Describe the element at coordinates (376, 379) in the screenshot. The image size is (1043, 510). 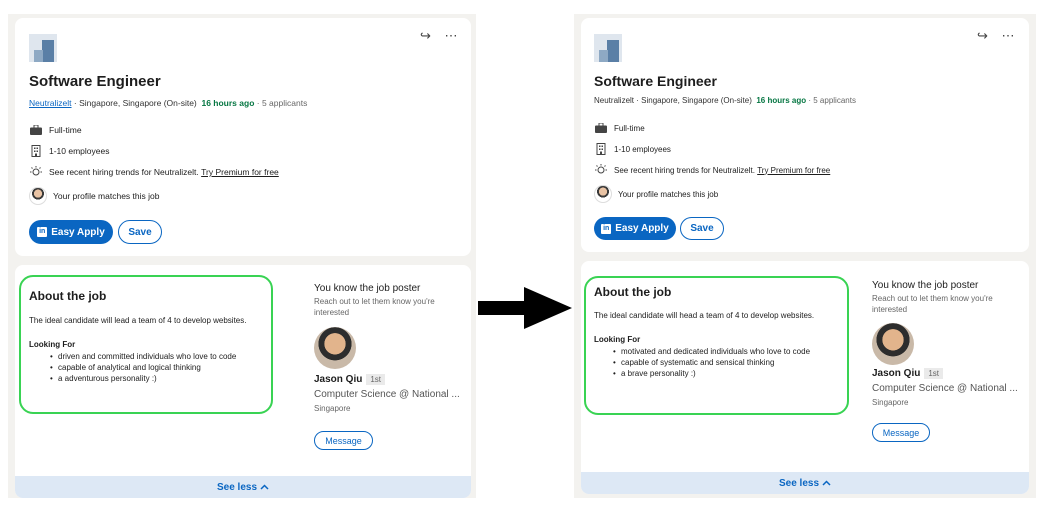
I see `connection-degree-badge: 1st` at that location.